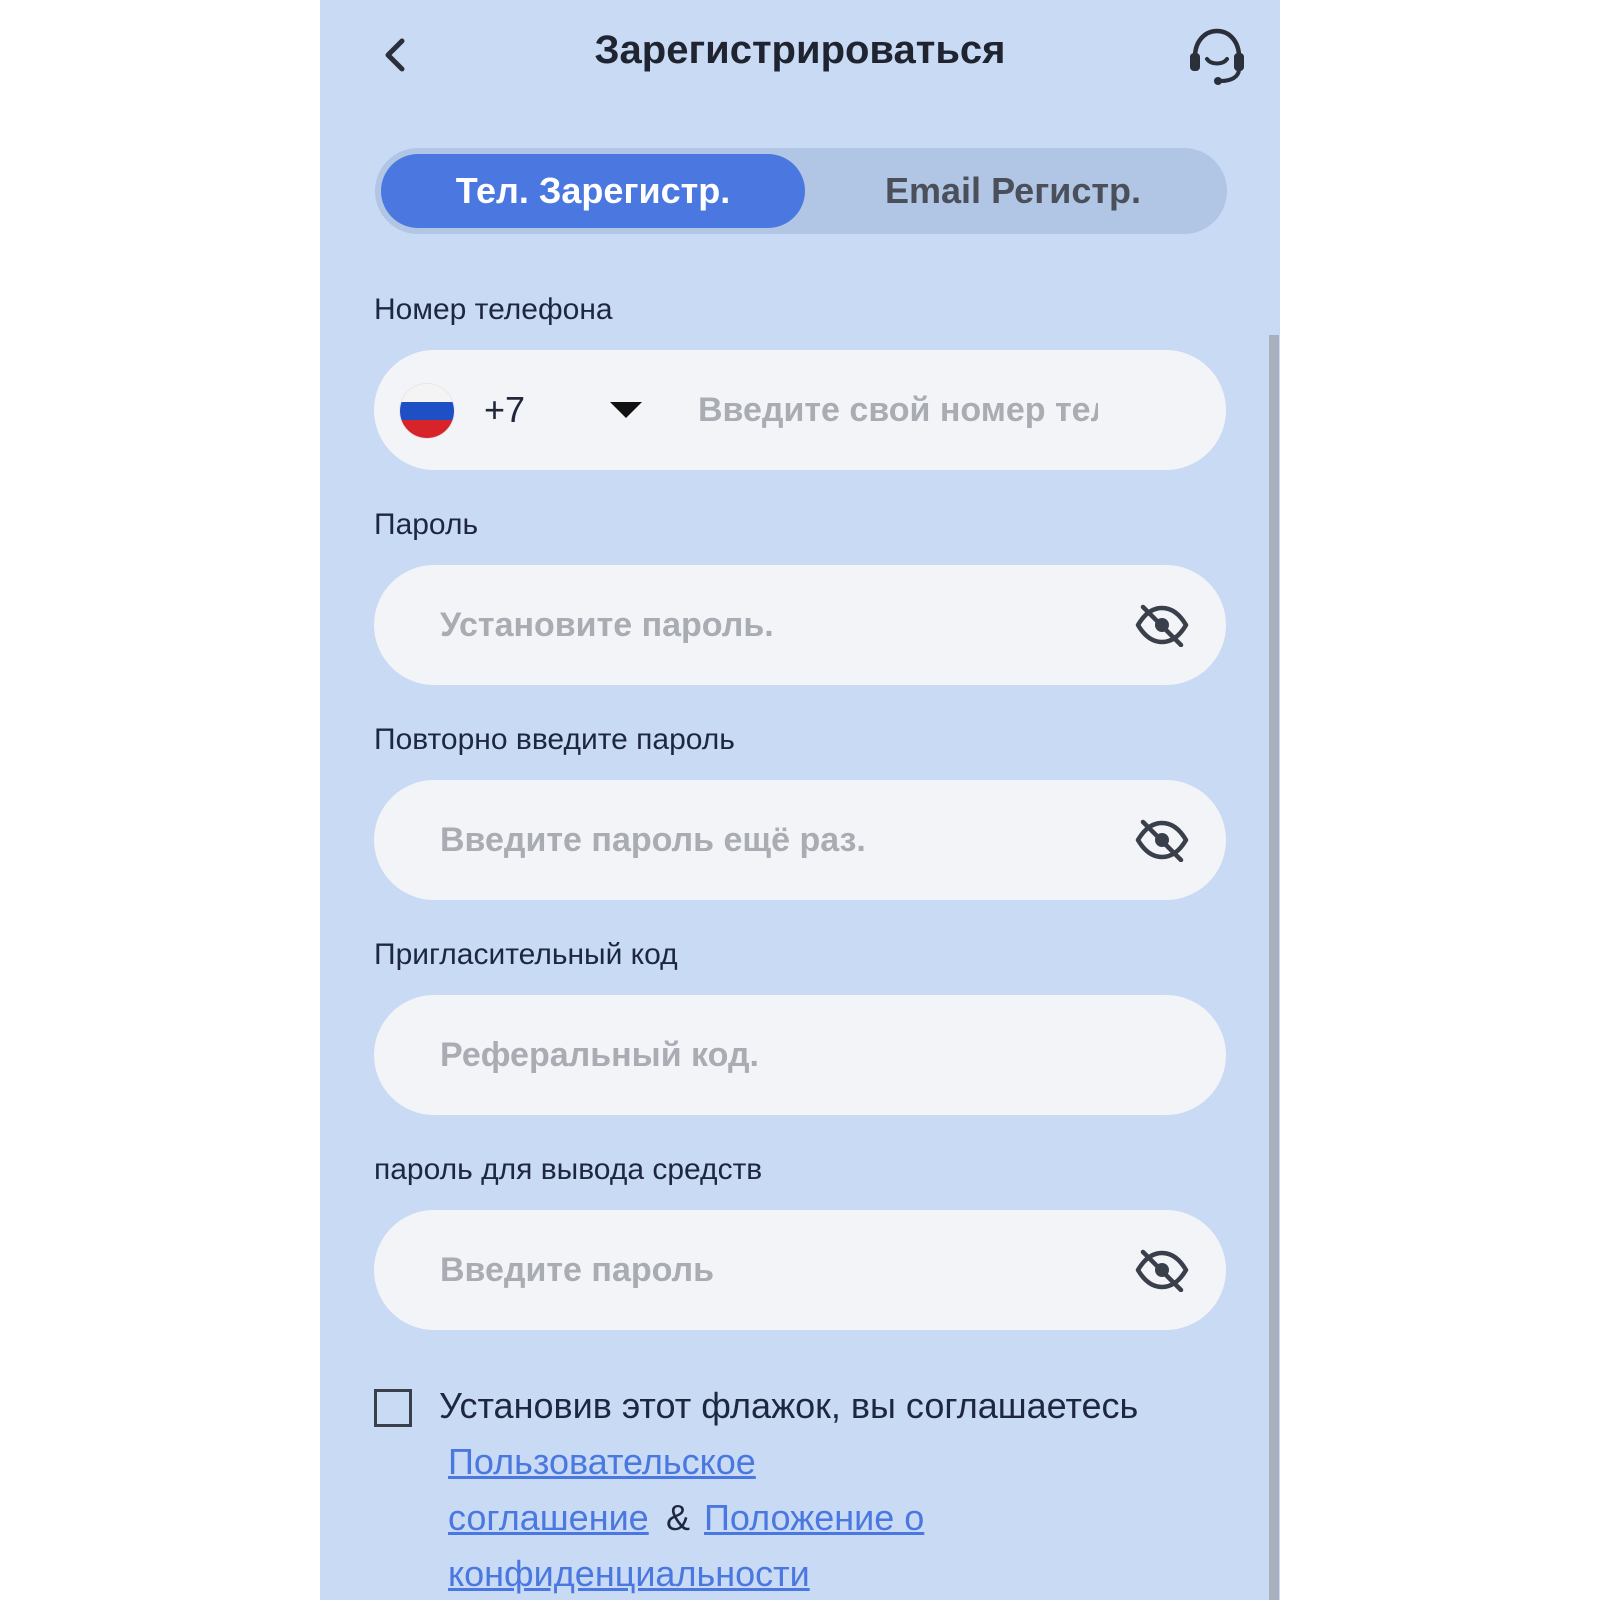  What do you see at coordinates (1013, 191) in the screenshot?
I see `tab-email-register: Email Регистр.` at bounding box center [1013, 191].